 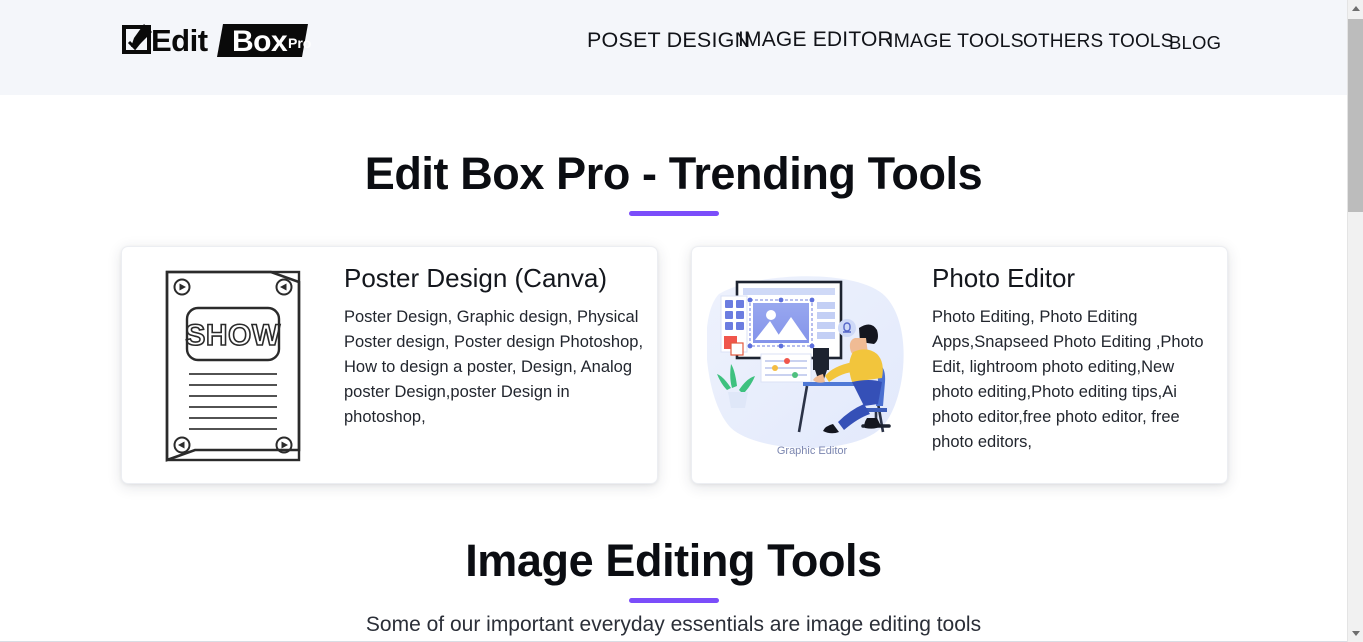 What do you see at coordinates (1098, 42) in the screenshot?
I see `nav-link-others-tools: OTHERS TOOLS` at bounding box center [1098, 42].